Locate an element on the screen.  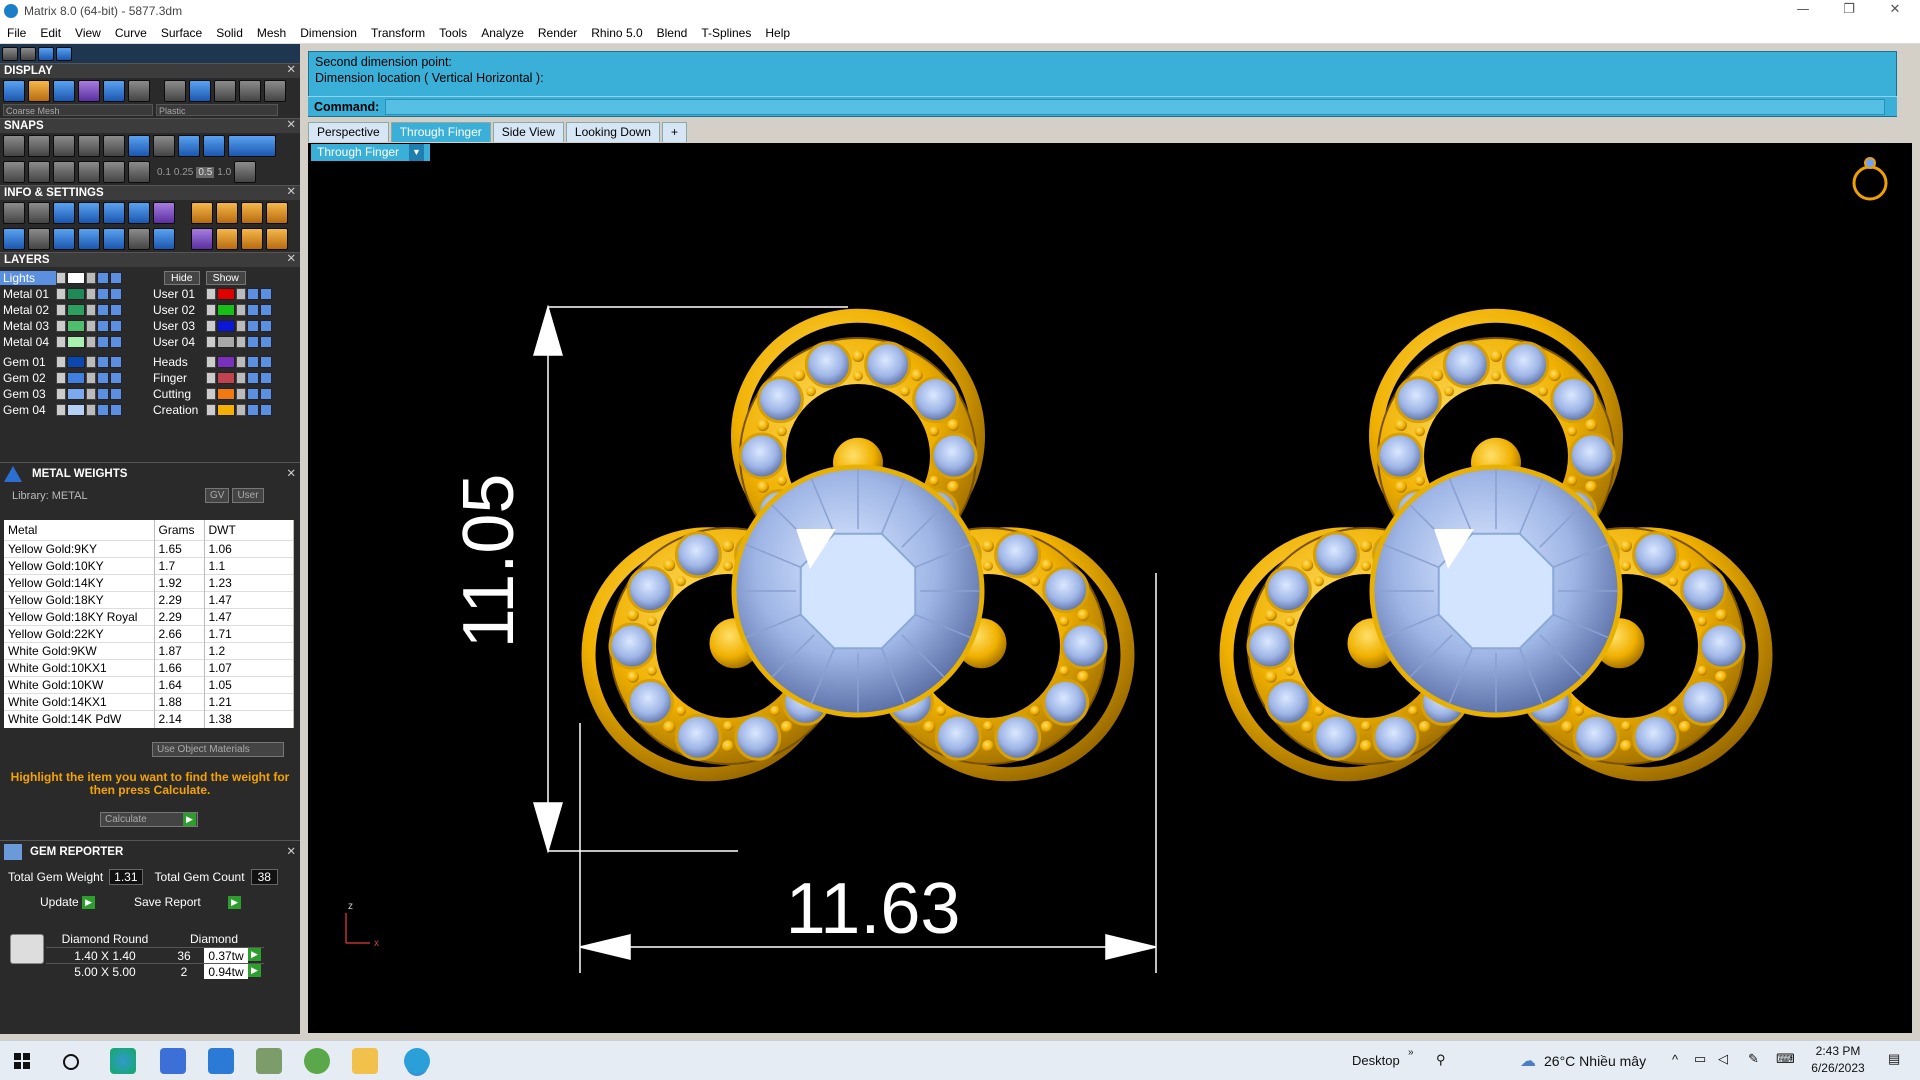
update-button: Update ▶ is located at coordinates (68, 902).